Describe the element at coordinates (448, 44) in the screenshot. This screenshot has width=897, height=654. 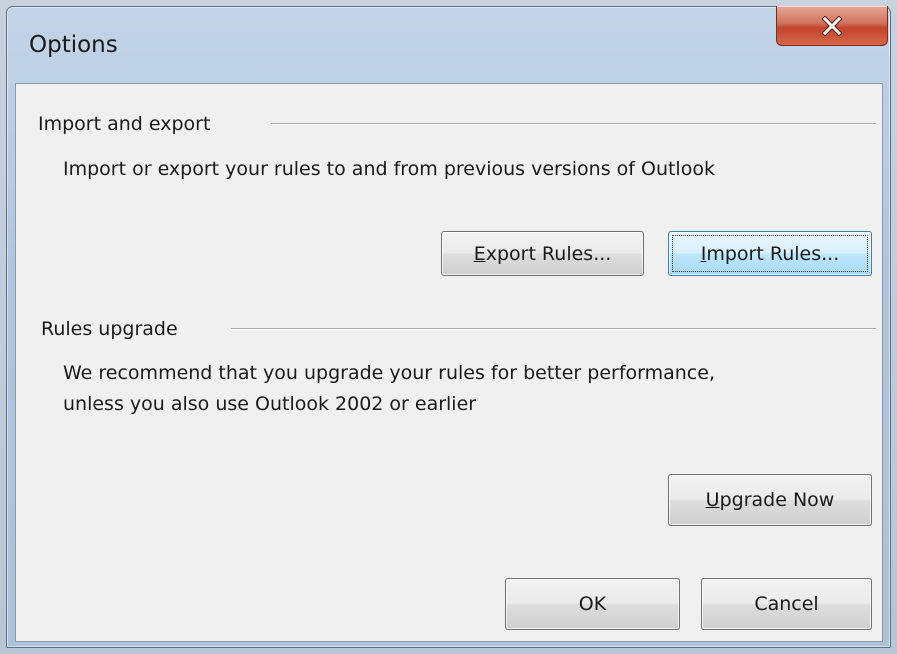
I see `title-bar: Options` at that location.